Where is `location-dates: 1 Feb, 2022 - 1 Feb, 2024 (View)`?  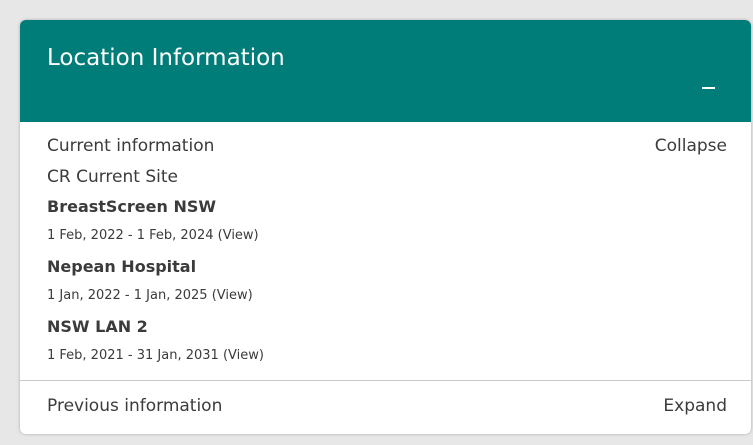 location-dates: 1 Feb, 2022 - 1 Feb, 2024 (View) is located at coordinates (155, 236).